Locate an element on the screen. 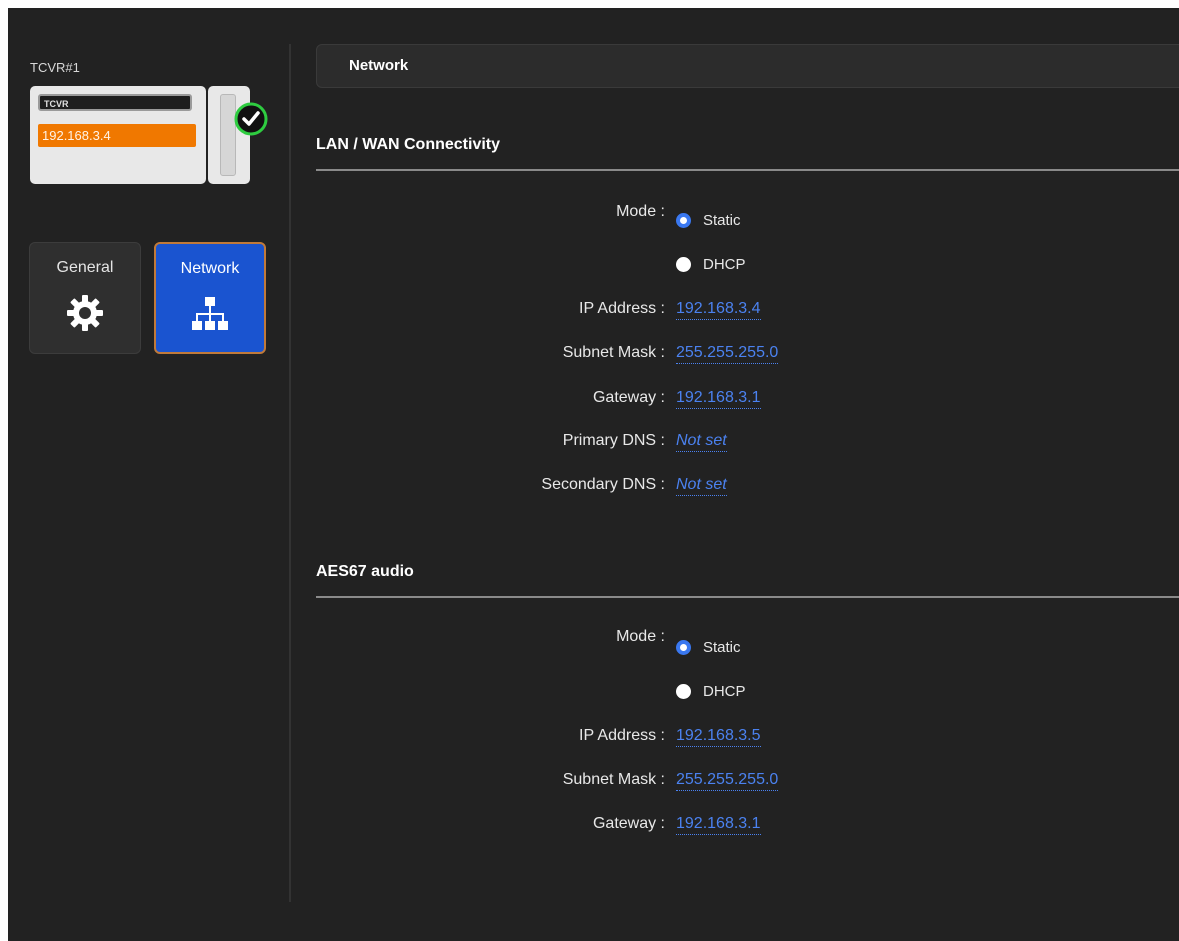 This screenshot has height=941, width=1179. aes-ip-label: IP Address : is located at coordinates (622, 735).